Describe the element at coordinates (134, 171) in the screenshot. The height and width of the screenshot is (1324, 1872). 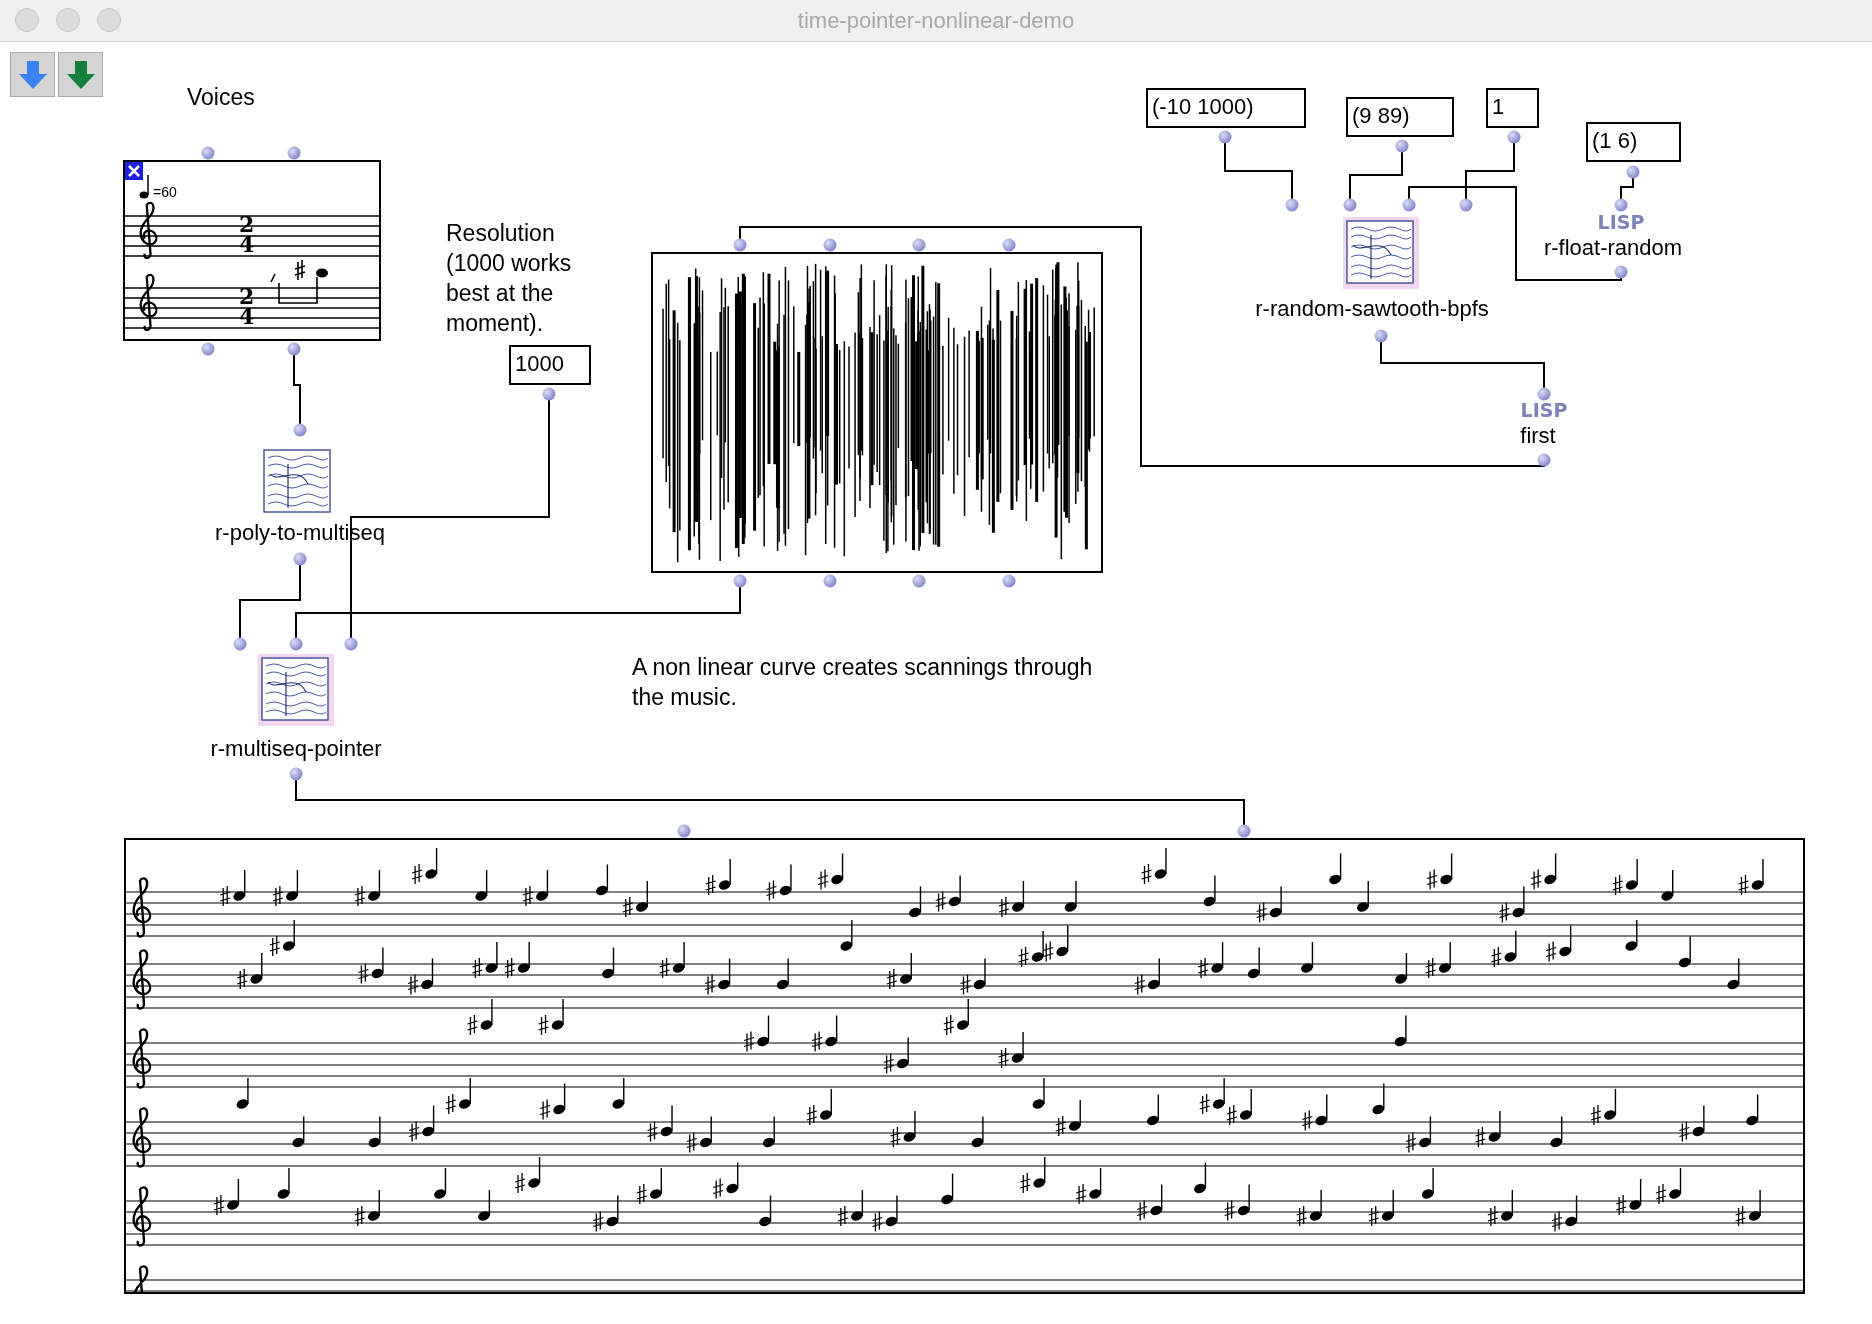
I see `cross-icon` at that location.